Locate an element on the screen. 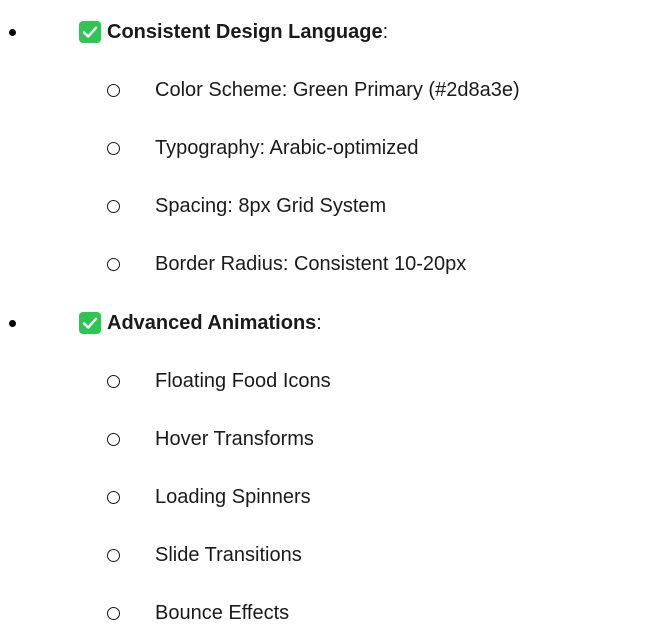 This screenshot has width=665, height=641. list-item: Spacing: 8px Grid System is located at coordinates (332, 206).